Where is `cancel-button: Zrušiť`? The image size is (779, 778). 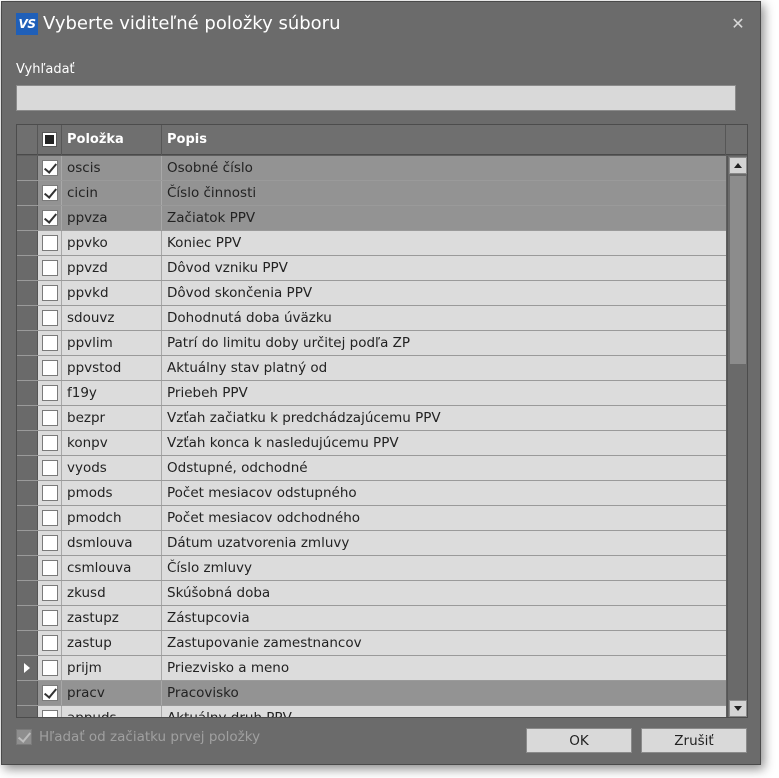 cancel-button: Zrušiť is located at coordinates (694, 740).